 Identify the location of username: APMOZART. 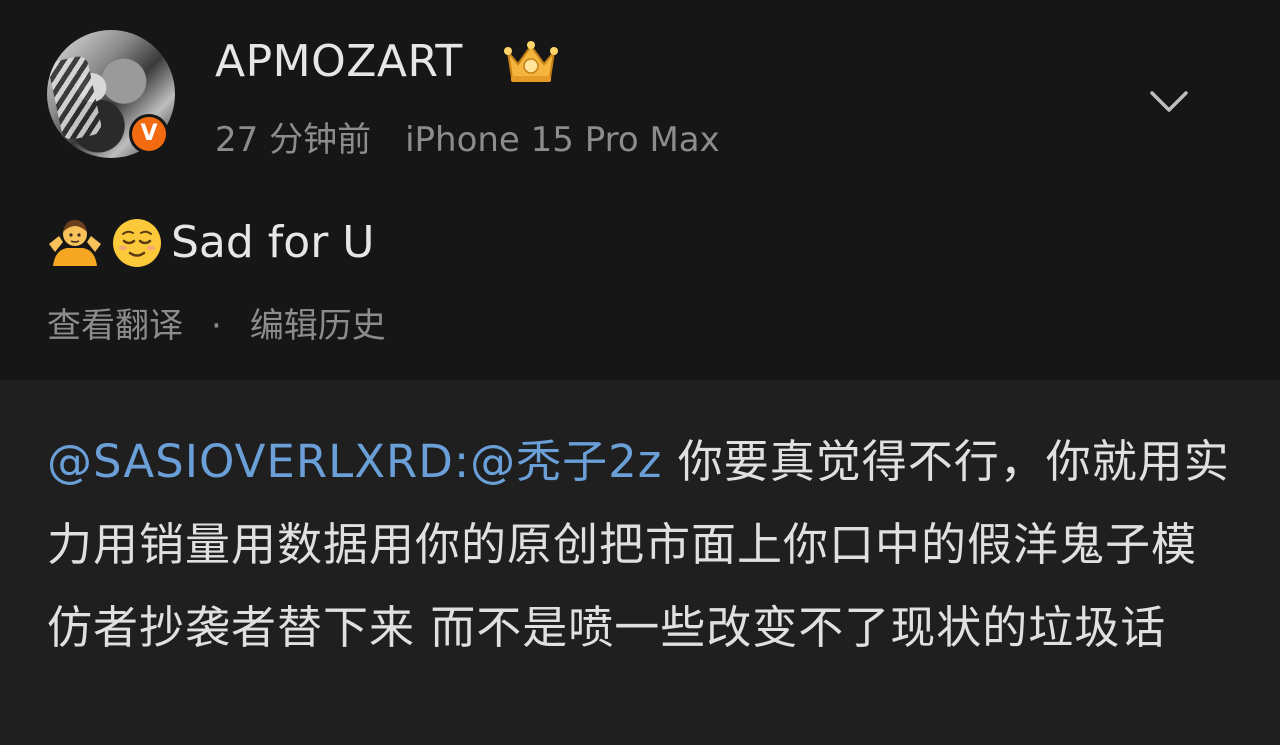
(339, 61).